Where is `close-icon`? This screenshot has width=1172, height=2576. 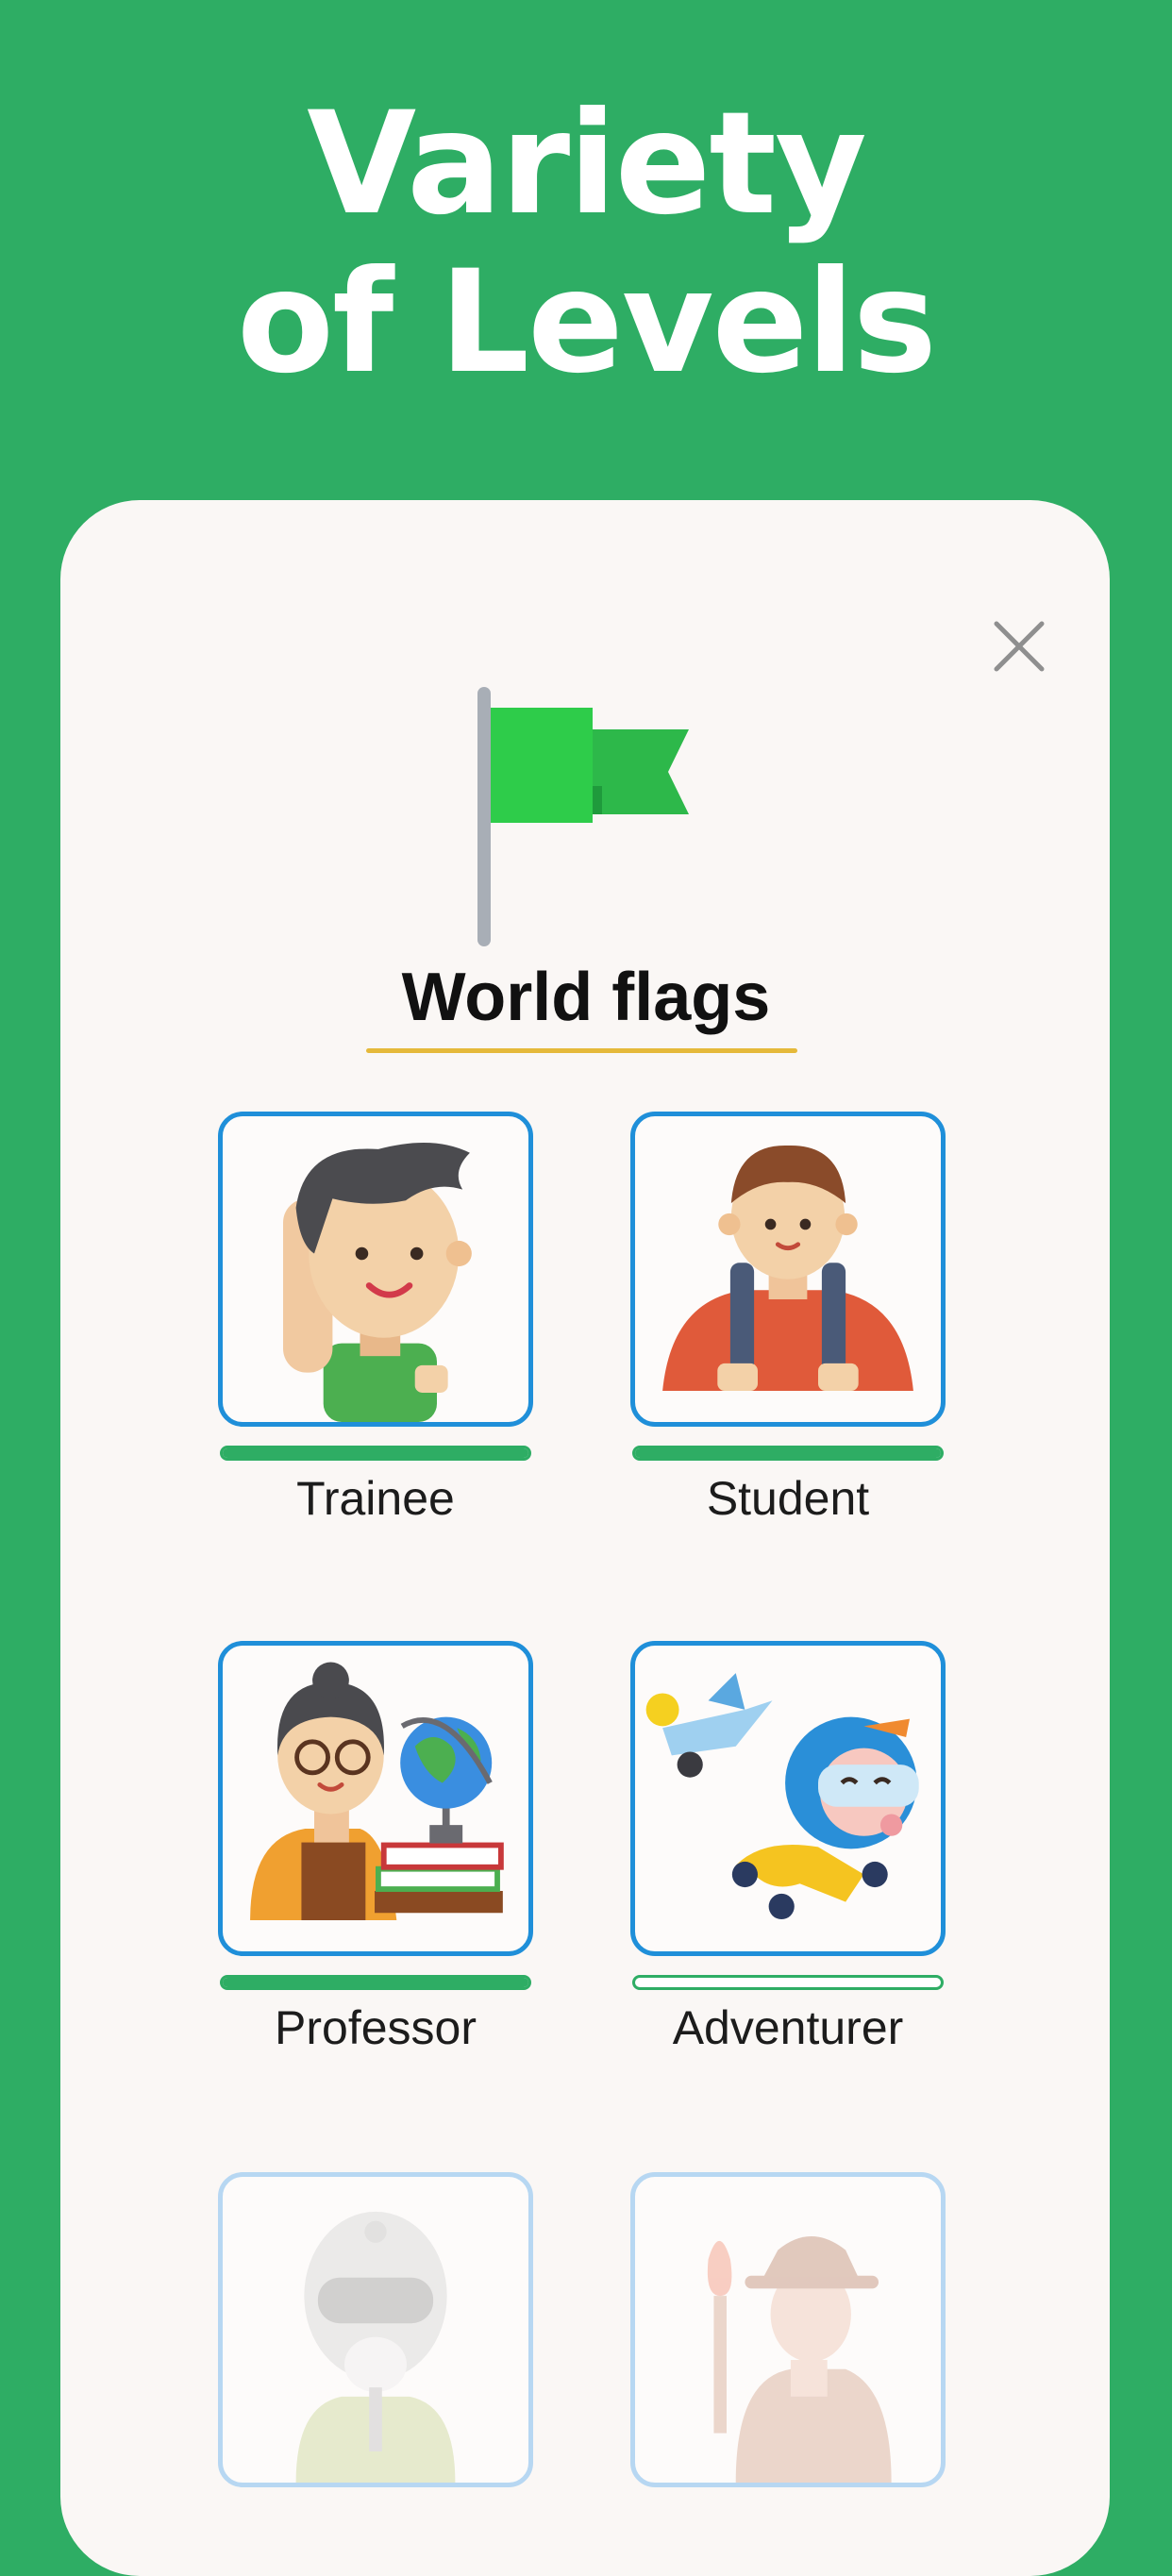 close-icon is located at coordinates (1019, 646).